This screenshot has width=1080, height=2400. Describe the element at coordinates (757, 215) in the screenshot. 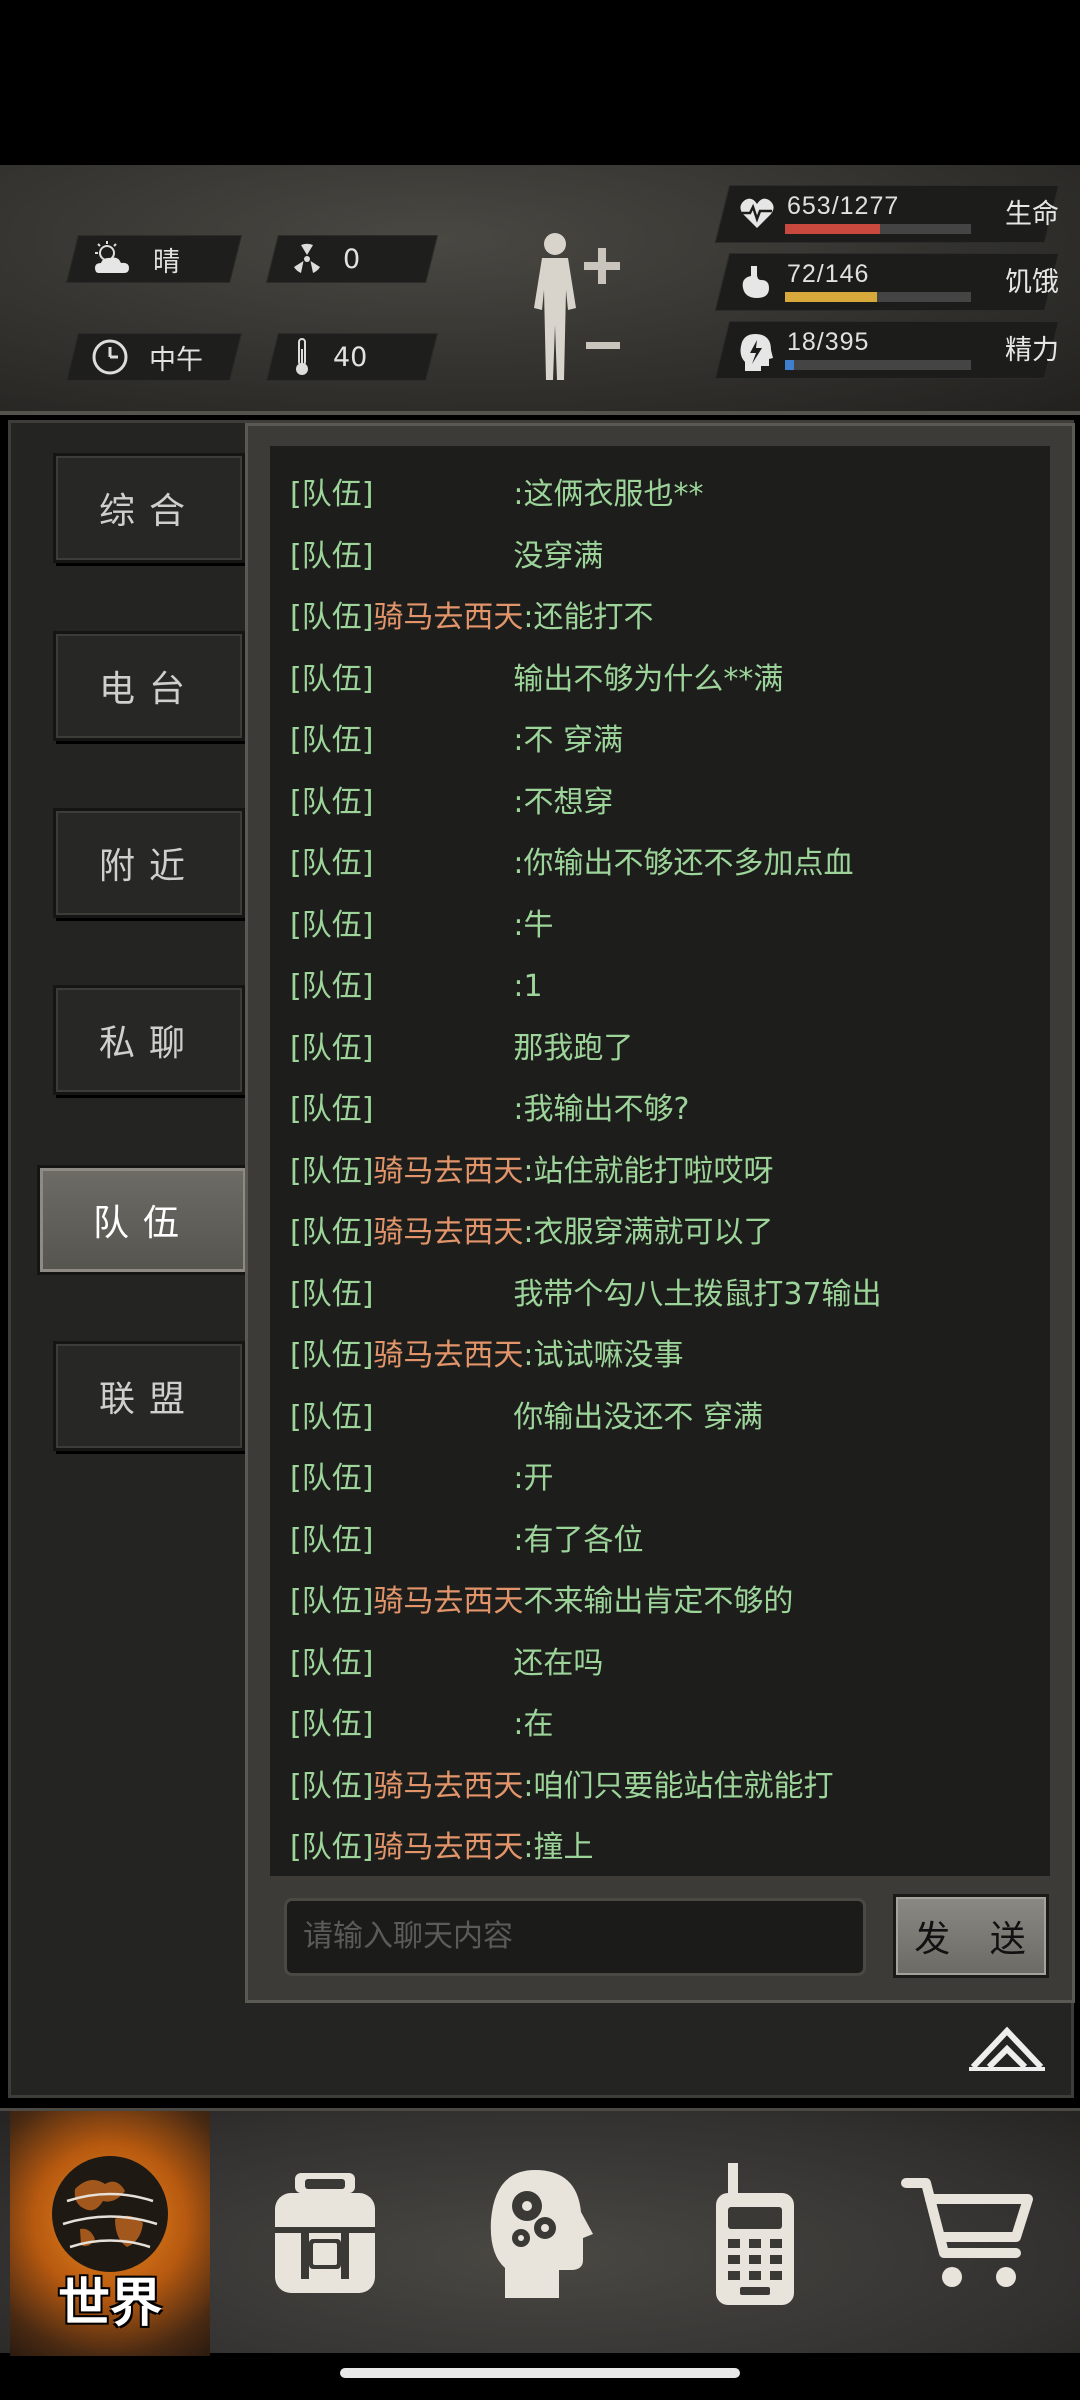

I see `heart-pulse-icon` at that location.